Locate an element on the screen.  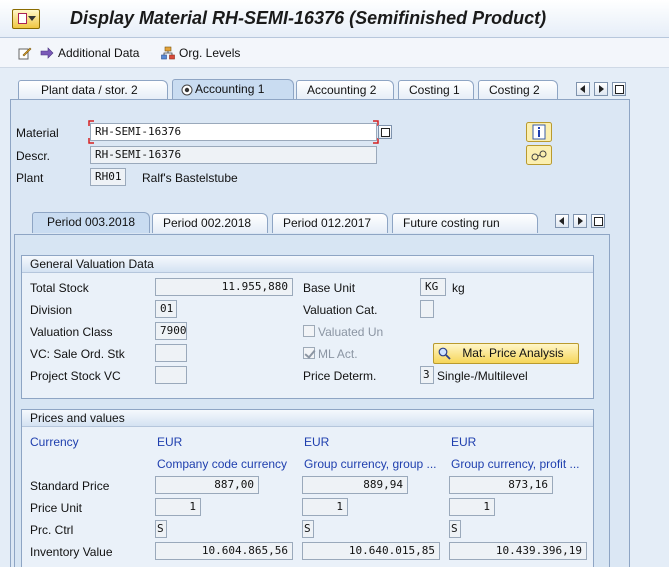
mat-price-analysis-button: Mat. Price Analysis is located at coordinates (506, 353).